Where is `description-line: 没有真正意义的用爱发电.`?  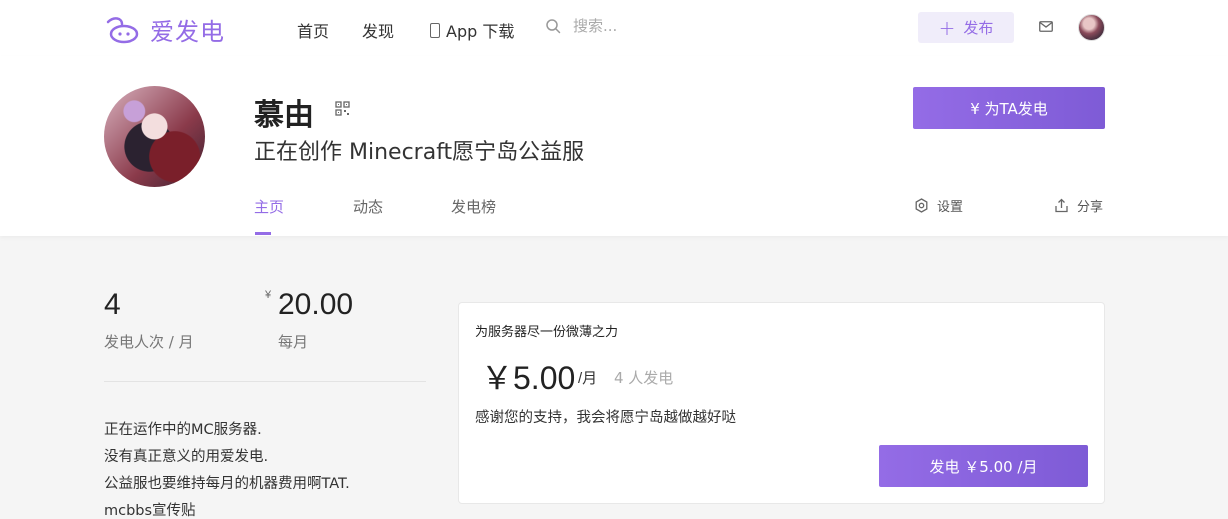 description-line: 没有真正意义的用爱发电. is located at coordinates (186, 457).